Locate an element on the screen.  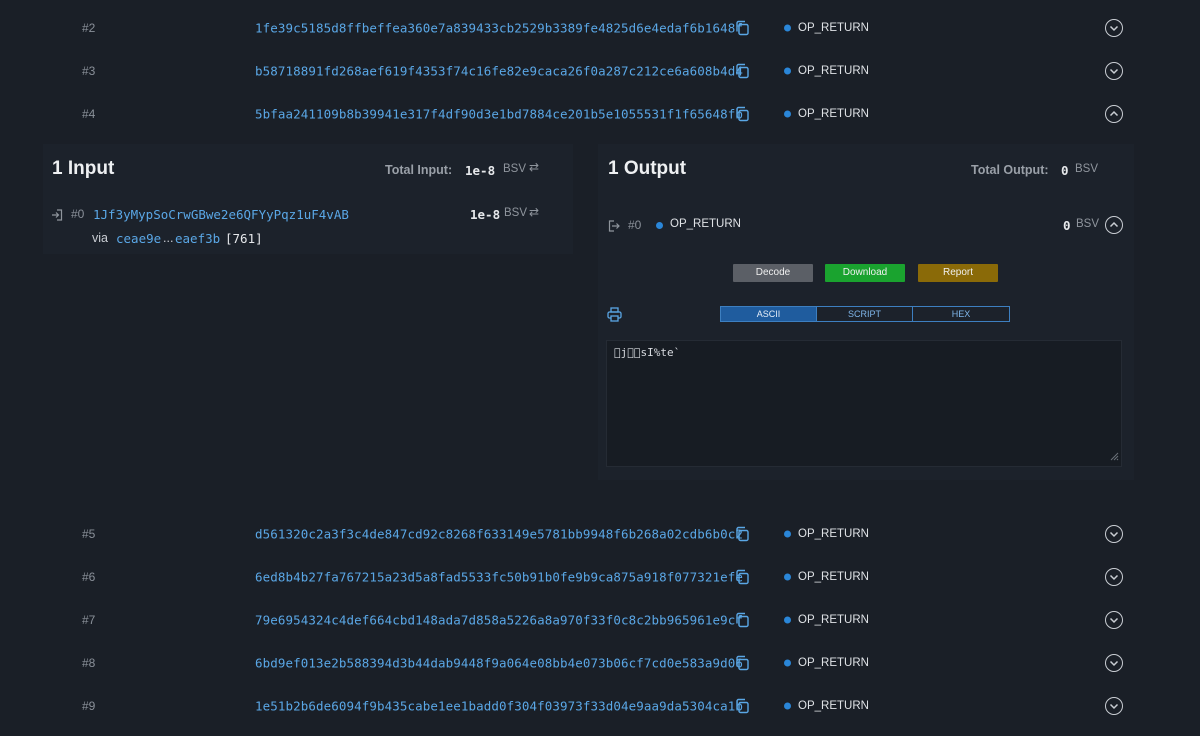
row-index: #4 is located at coordinates (89, 113).